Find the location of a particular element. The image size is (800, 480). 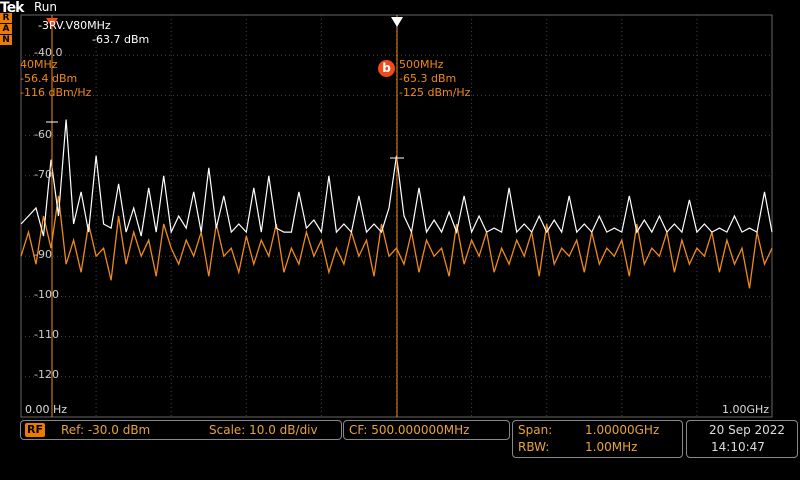

rf-badge: RF is located at coordinates (35, 430).